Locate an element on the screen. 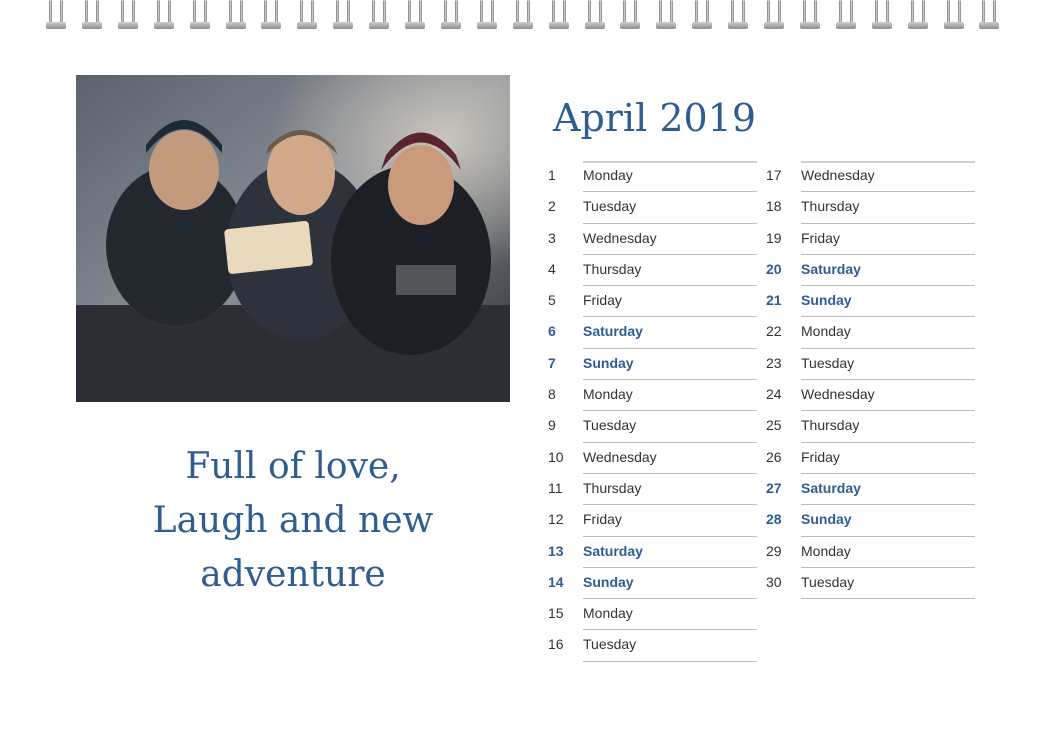 This screenshot has height=736, width=1048. caption-line-3: adventure is located at coordinates (293, 574).